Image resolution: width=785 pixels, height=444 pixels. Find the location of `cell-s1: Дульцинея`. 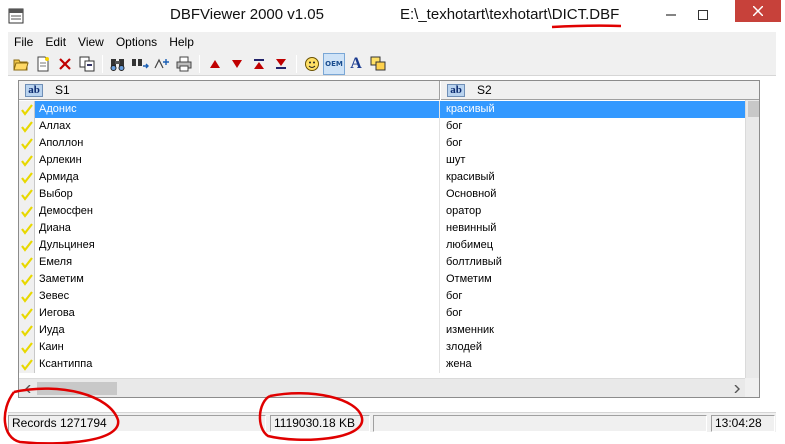

cell-s1: Дульцинея is located at coordinates (237, 245).